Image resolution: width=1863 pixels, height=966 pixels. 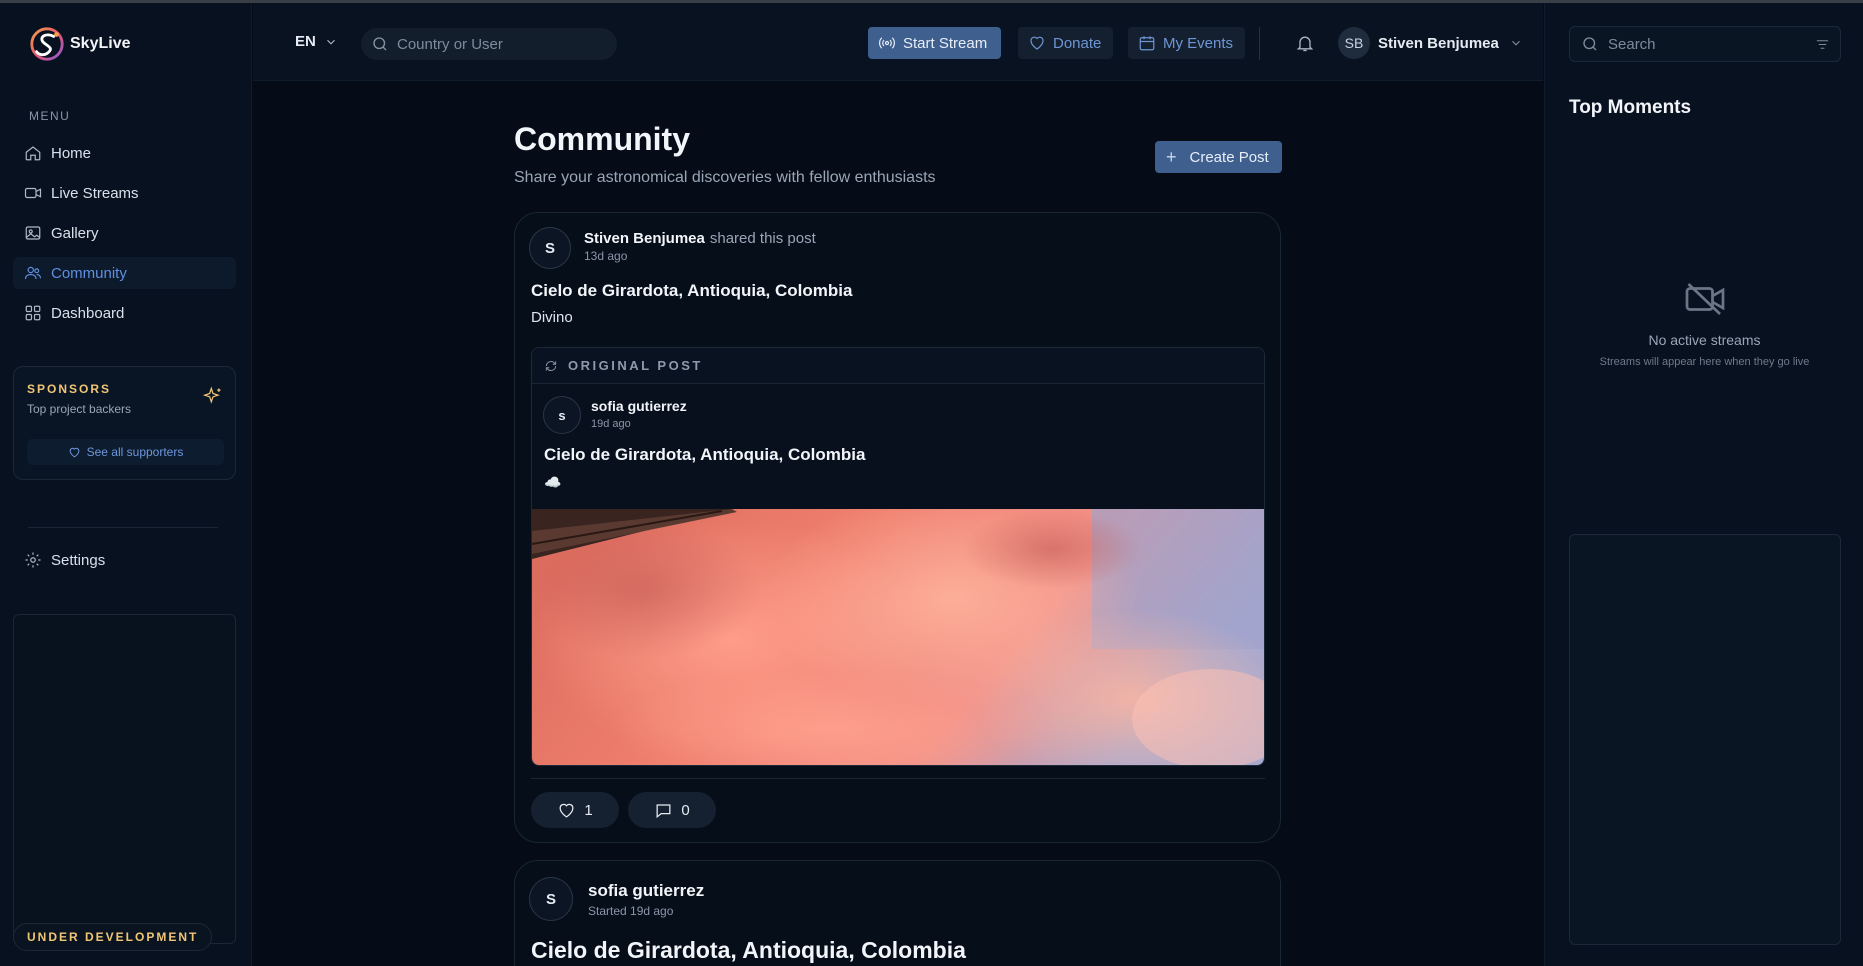 I want to click on under-development-badge: UNDER DEVELOPMENT, so click(x=113, y=937).